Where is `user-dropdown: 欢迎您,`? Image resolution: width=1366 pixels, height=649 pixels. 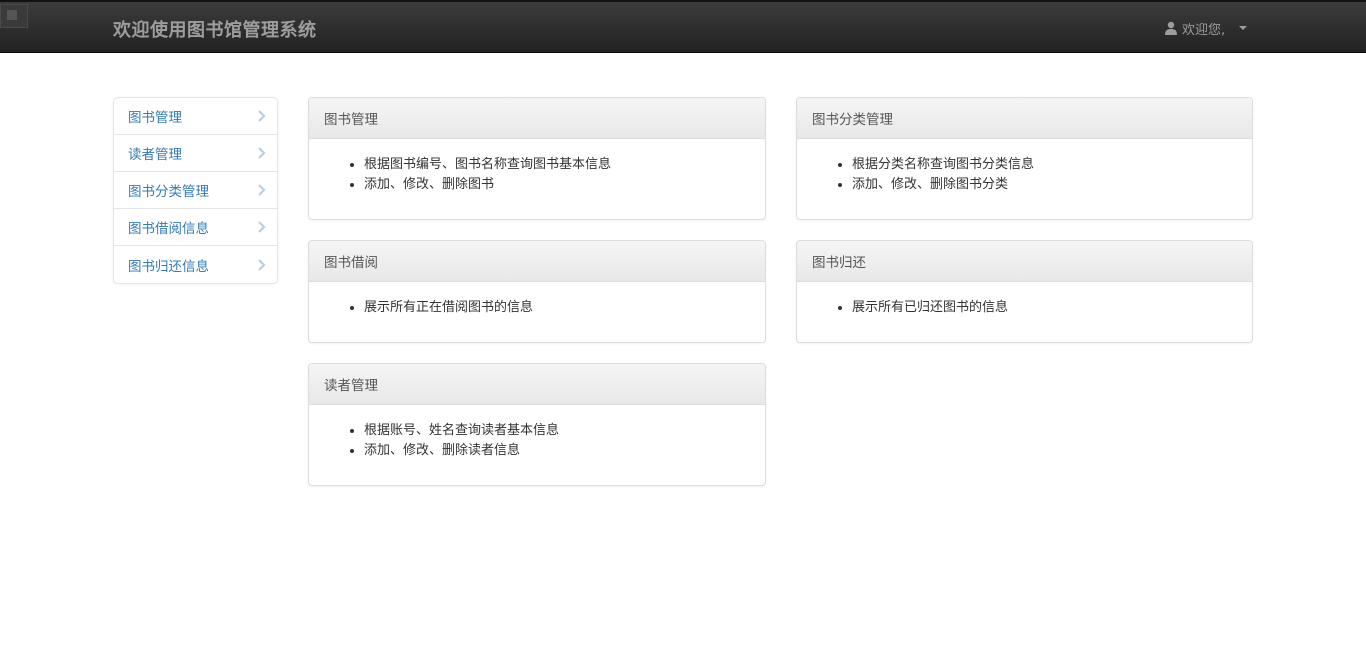
user-dropdown: 欢迎您, is located at coordinates (1206, 28).